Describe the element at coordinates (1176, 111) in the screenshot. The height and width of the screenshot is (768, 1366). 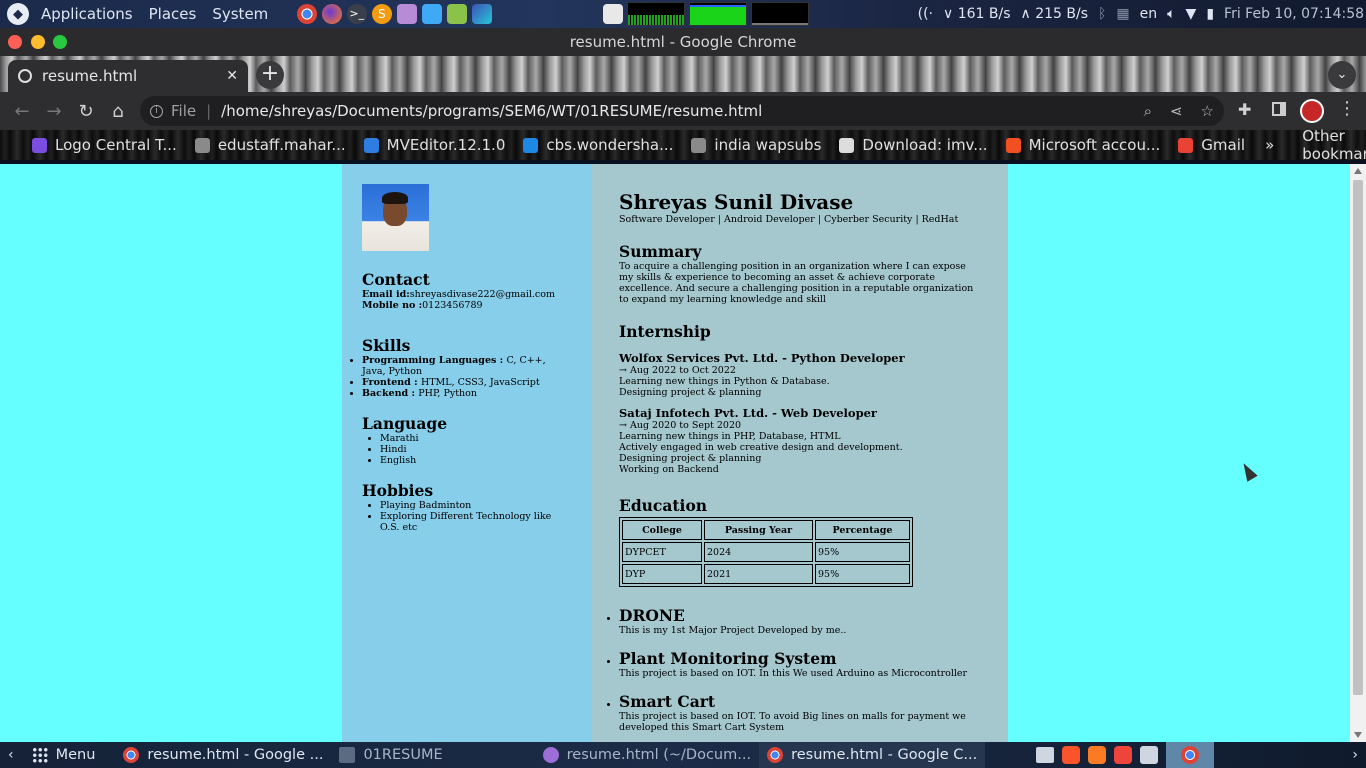
I see `share-icon: ⋖` at that location.